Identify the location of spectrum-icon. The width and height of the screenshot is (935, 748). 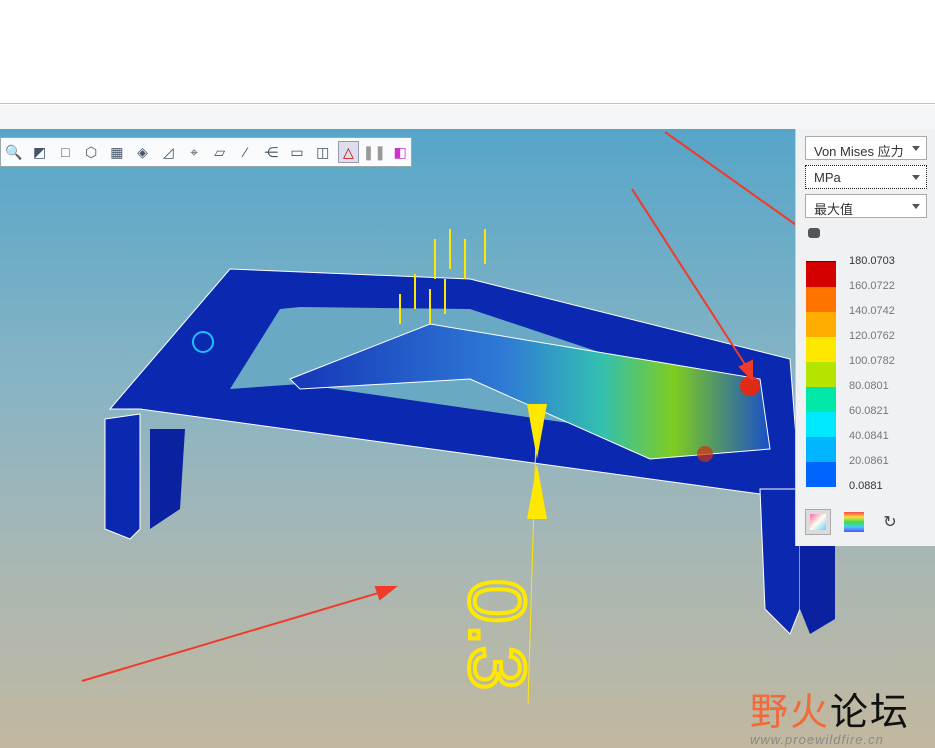
(854, 522).